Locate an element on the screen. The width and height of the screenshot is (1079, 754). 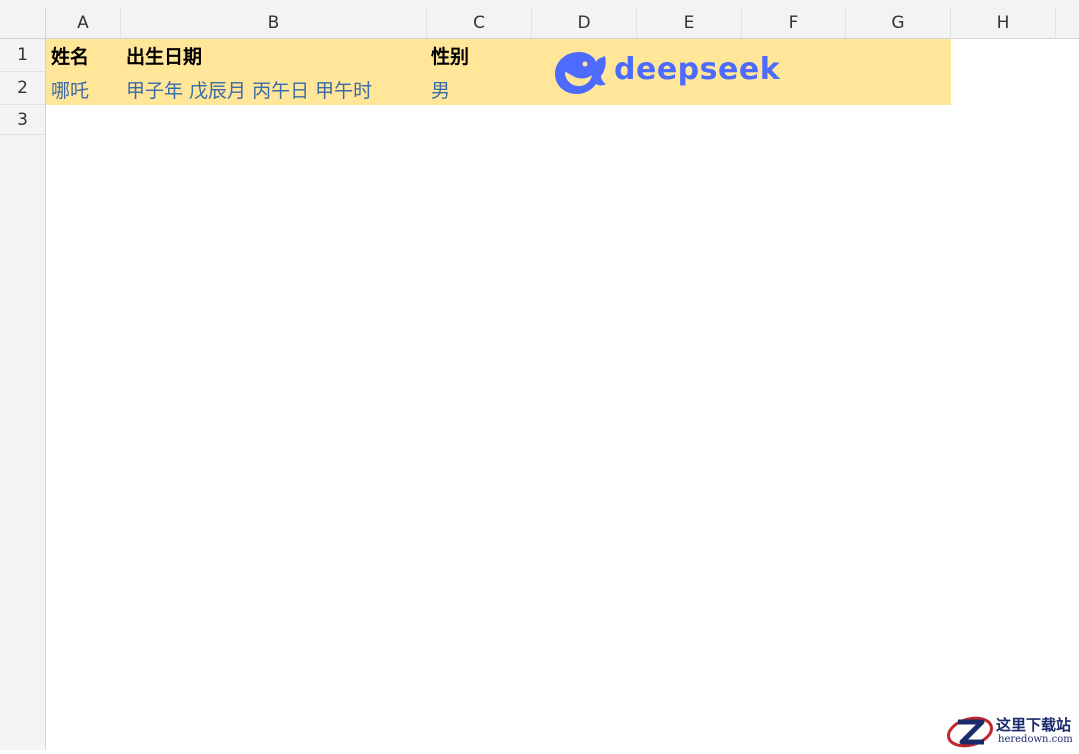
z-swoosh-icon is located at coordinates (970, 732).